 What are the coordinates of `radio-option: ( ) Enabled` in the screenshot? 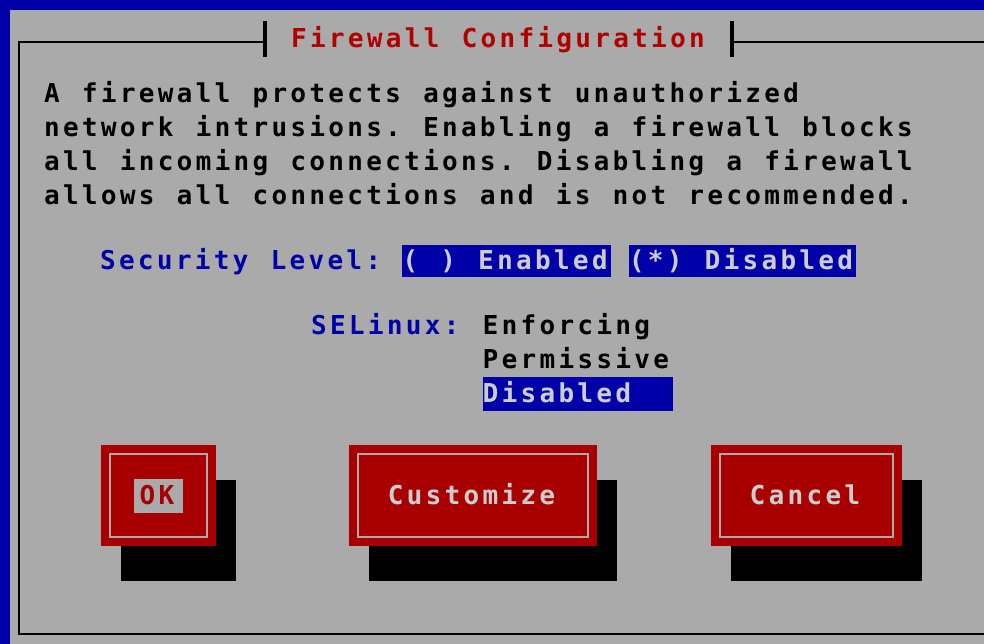 It's located at (506, 261).